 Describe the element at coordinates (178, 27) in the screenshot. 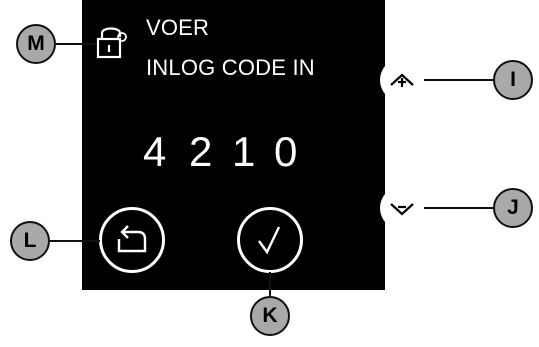

I see `prompt-title-line1: VOER` at that location.